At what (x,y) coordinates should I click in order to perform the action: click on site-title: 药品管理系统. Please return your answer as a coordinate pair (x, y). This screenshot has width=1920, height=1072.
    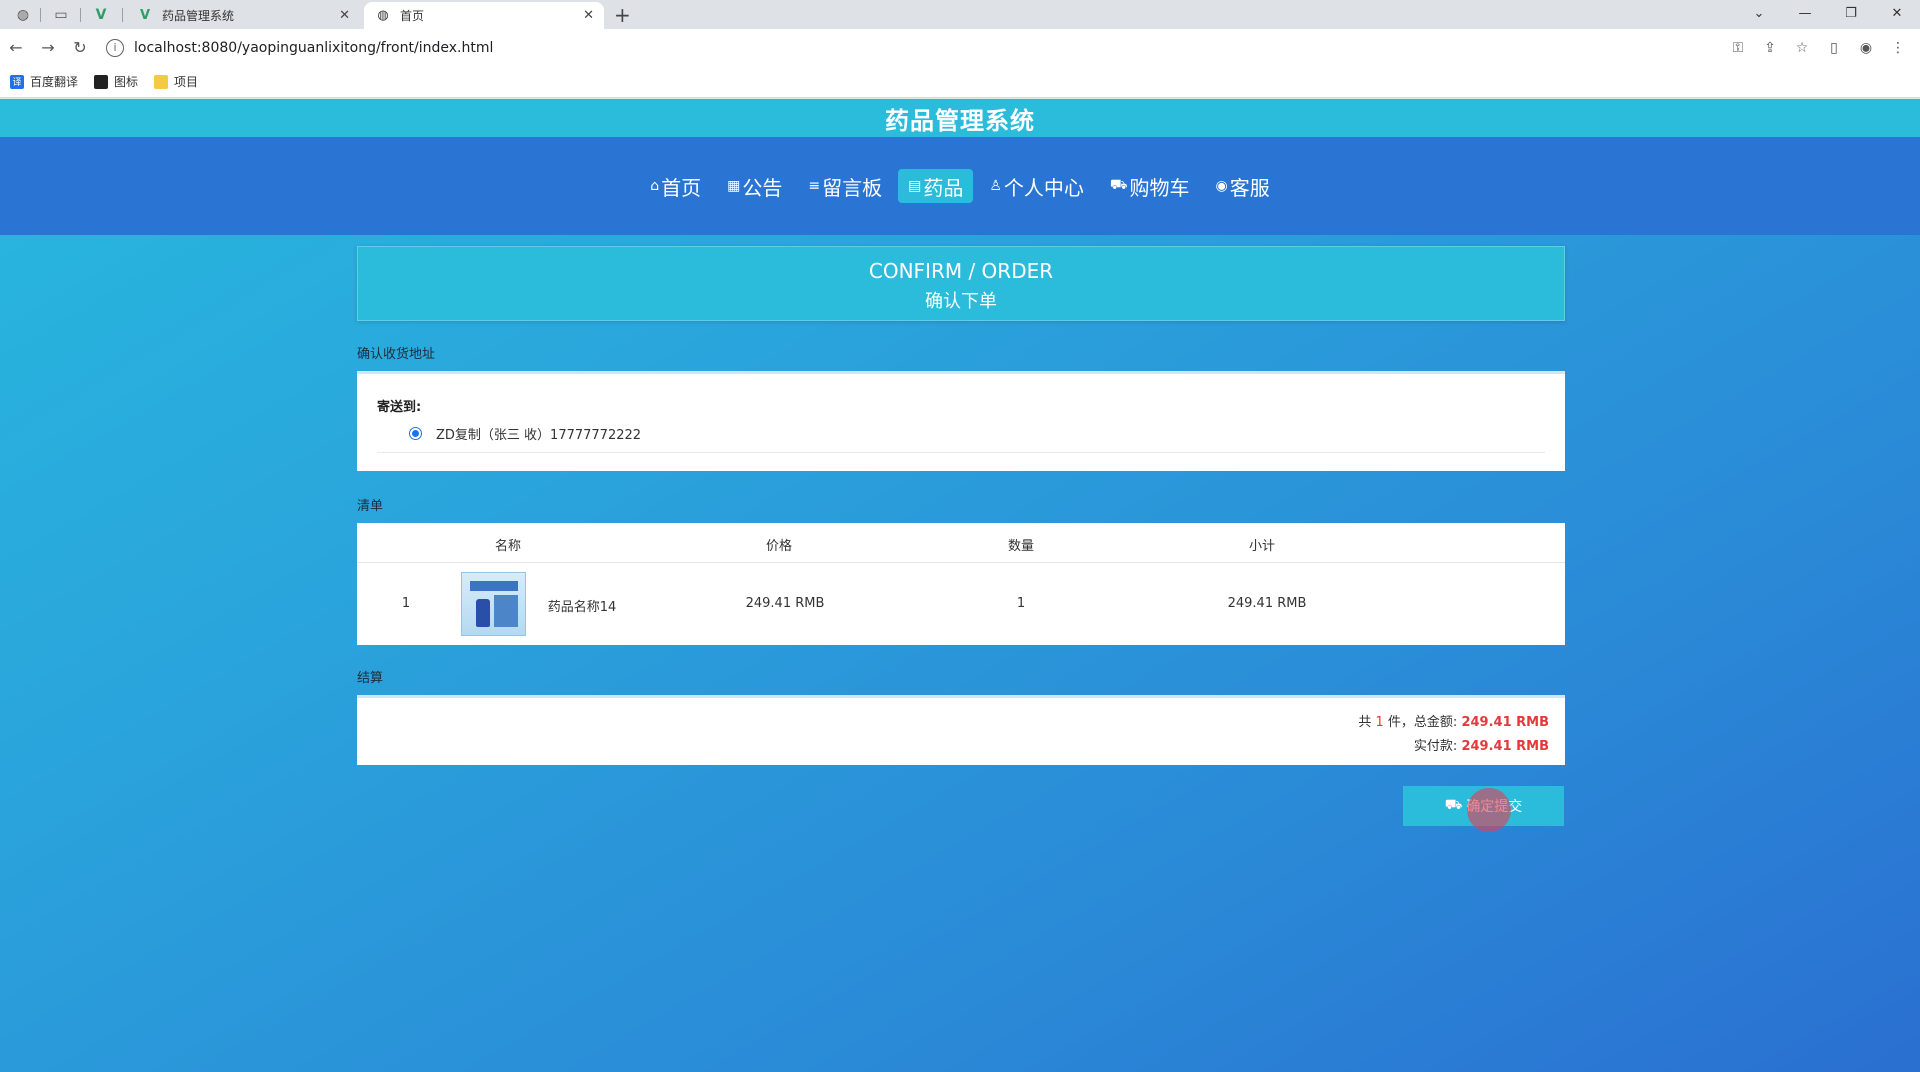
    Looking at the image, I should click on (960, 120).